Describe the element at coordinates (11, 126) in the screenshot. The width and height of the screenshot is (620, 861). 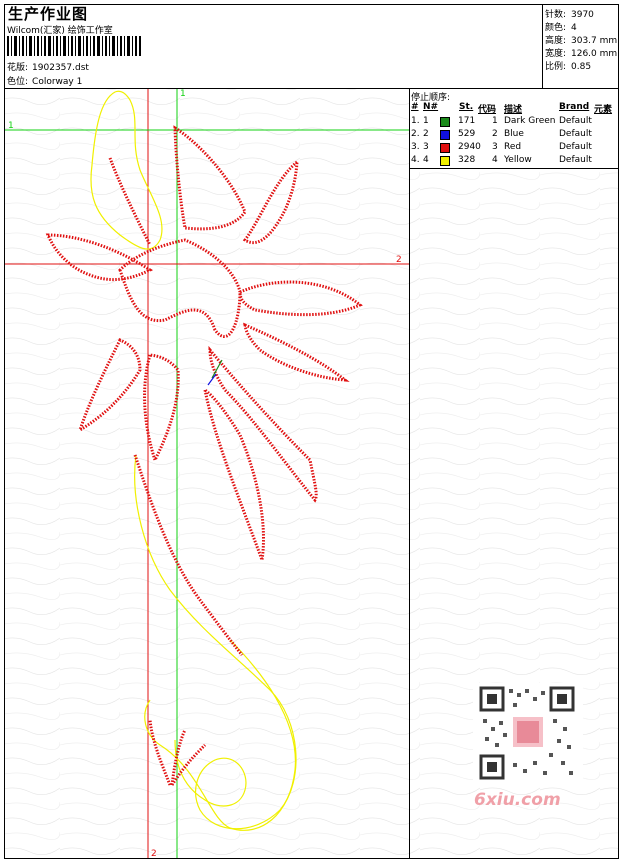
I see `green-horizontal-label: 1` at that location.